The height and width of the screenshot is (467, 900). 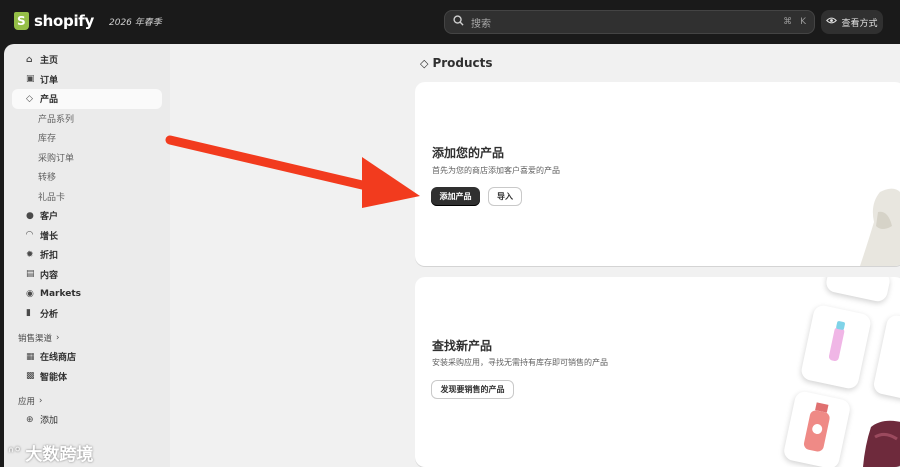 I want to click on cmd-key-hint: ⌘, so click(x=788, y=22).